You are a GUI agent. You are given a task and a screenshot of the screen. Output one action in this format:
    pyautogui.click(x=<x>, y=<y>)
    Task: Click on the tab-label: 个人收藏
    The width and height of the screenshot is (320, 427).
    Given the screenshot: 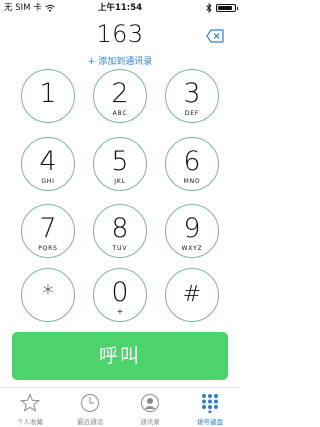 What is the action you would take?
    pyautogui.click(x=30, y=422)
    